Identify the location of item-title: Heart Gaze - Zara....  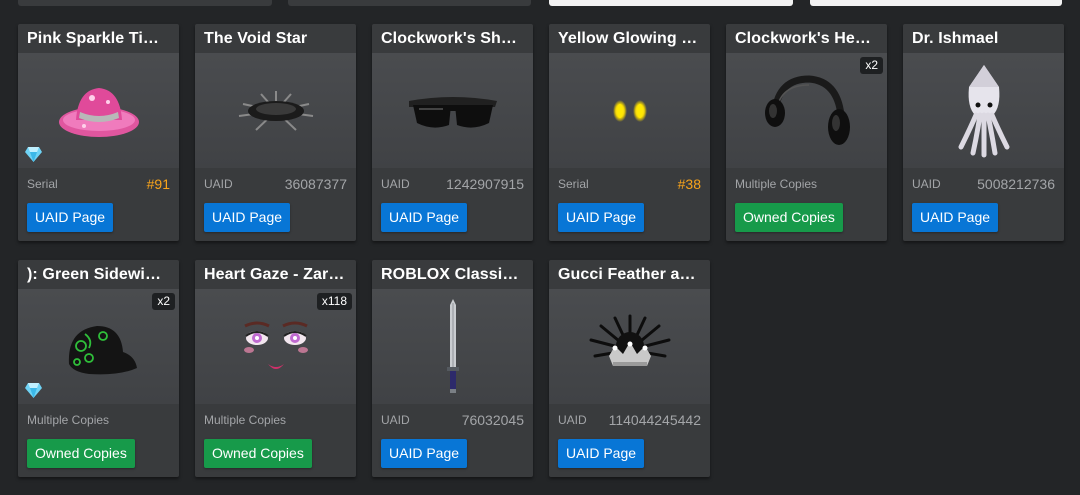
(275, 274).